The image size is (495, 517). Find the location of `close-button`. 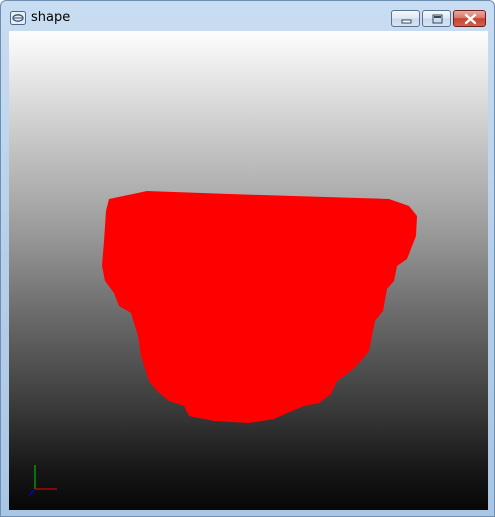

close-button is located at coordinates (469, 18).